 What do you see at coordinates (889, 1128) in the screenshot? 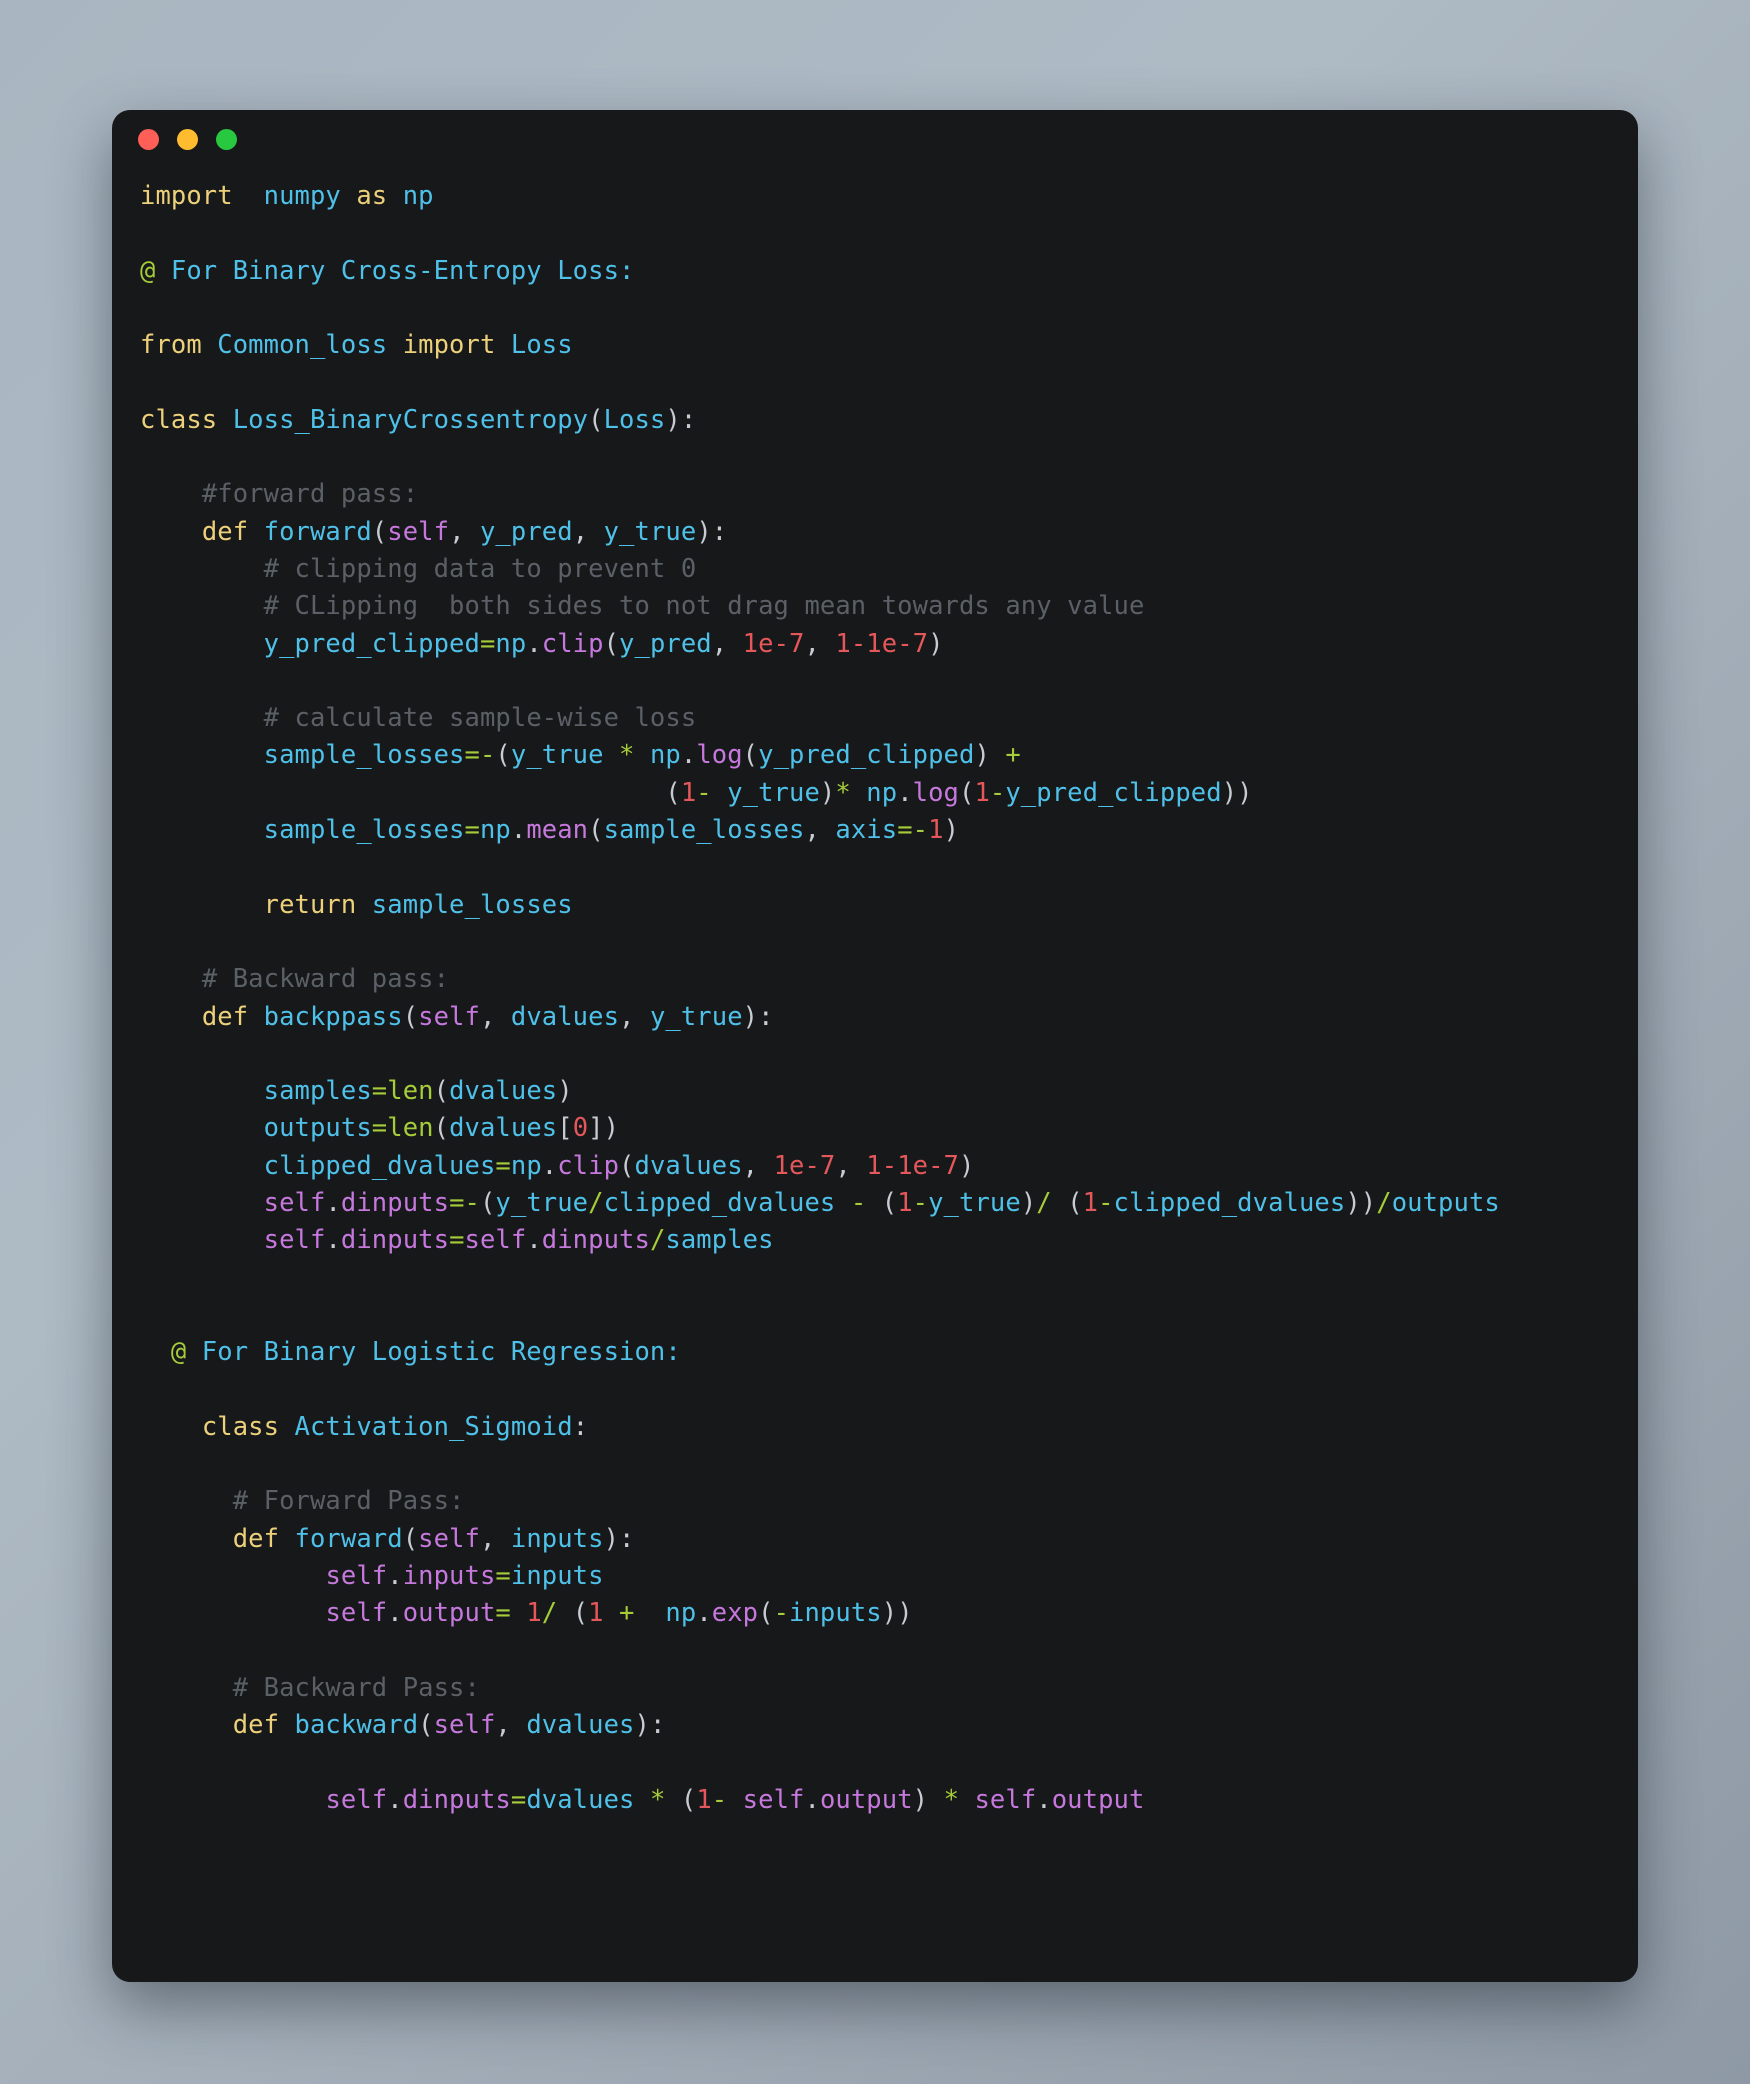
I see `code-line: outputs=len(dvalues[0])` at bounding box center [889, 1128].